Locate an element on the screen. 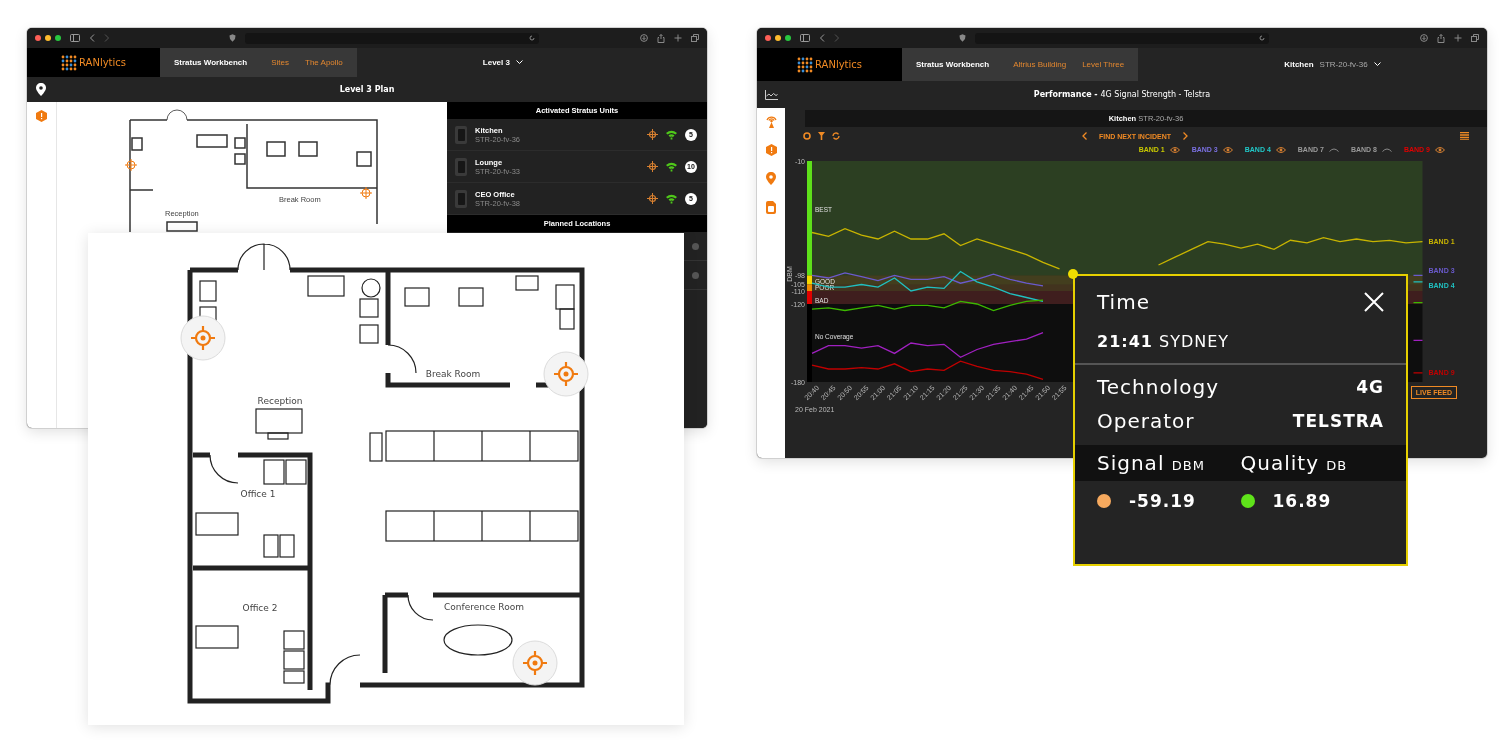 Image resolution: width=1512 pixels, height=751 pixels. metric-value: -59.19 is located at coordinates (1162, 501).